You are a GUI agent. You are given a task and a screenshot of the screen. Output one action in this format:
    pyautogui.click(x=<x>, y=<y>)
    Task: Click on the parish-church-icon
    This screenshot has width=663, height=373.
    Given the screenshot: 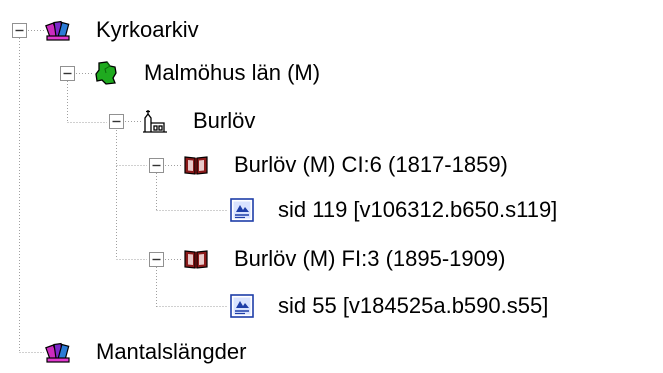 What is the action you would take?
    pyautogui.click(x=155, y=121)
    